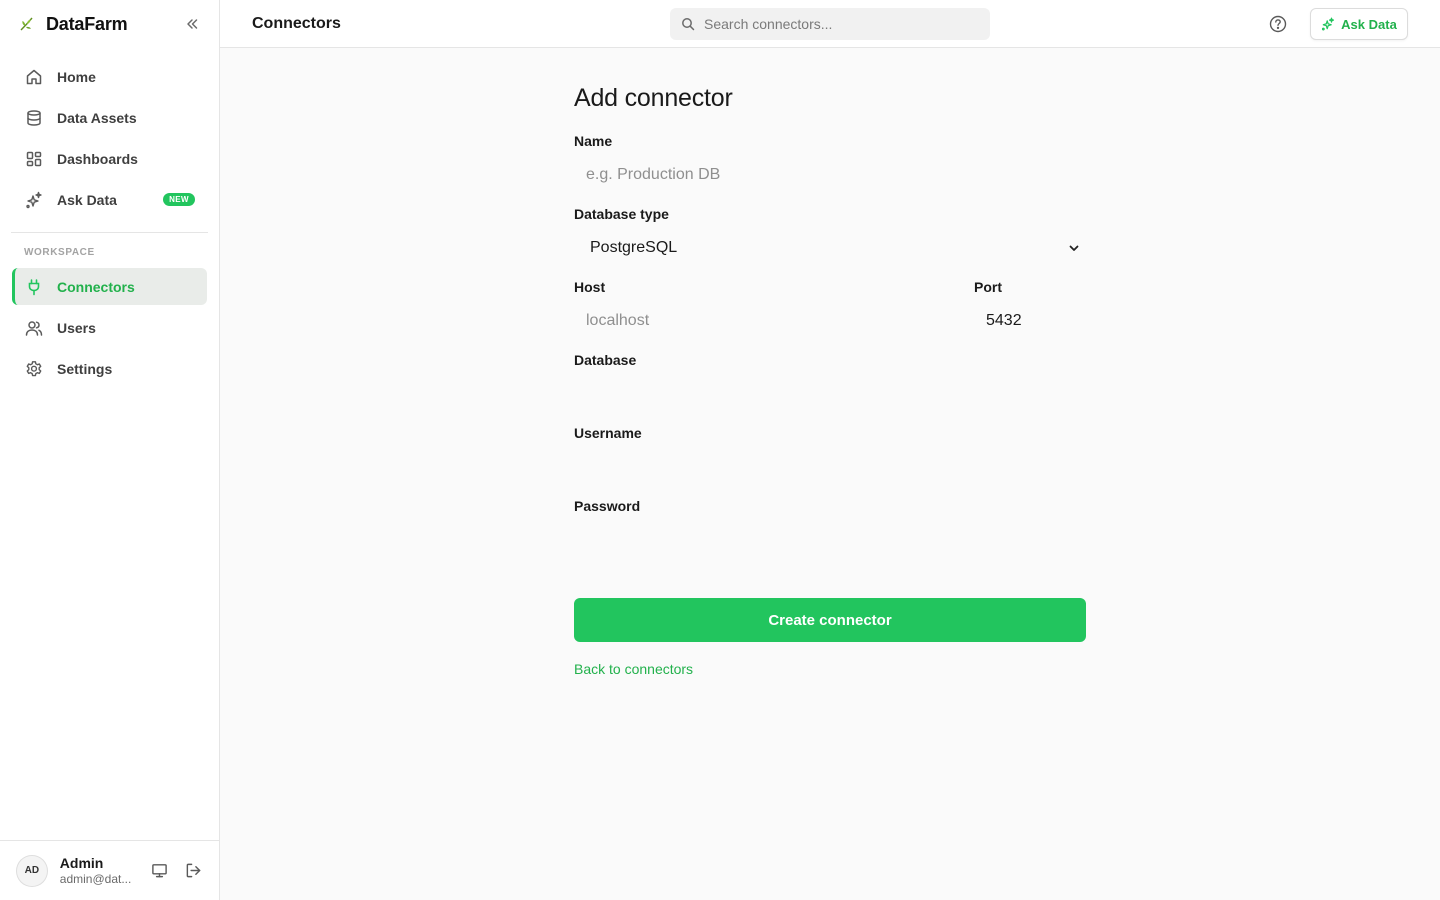  Describe the element at coordinates (830, 394) in the screenshot. I see `database-input` at that location.